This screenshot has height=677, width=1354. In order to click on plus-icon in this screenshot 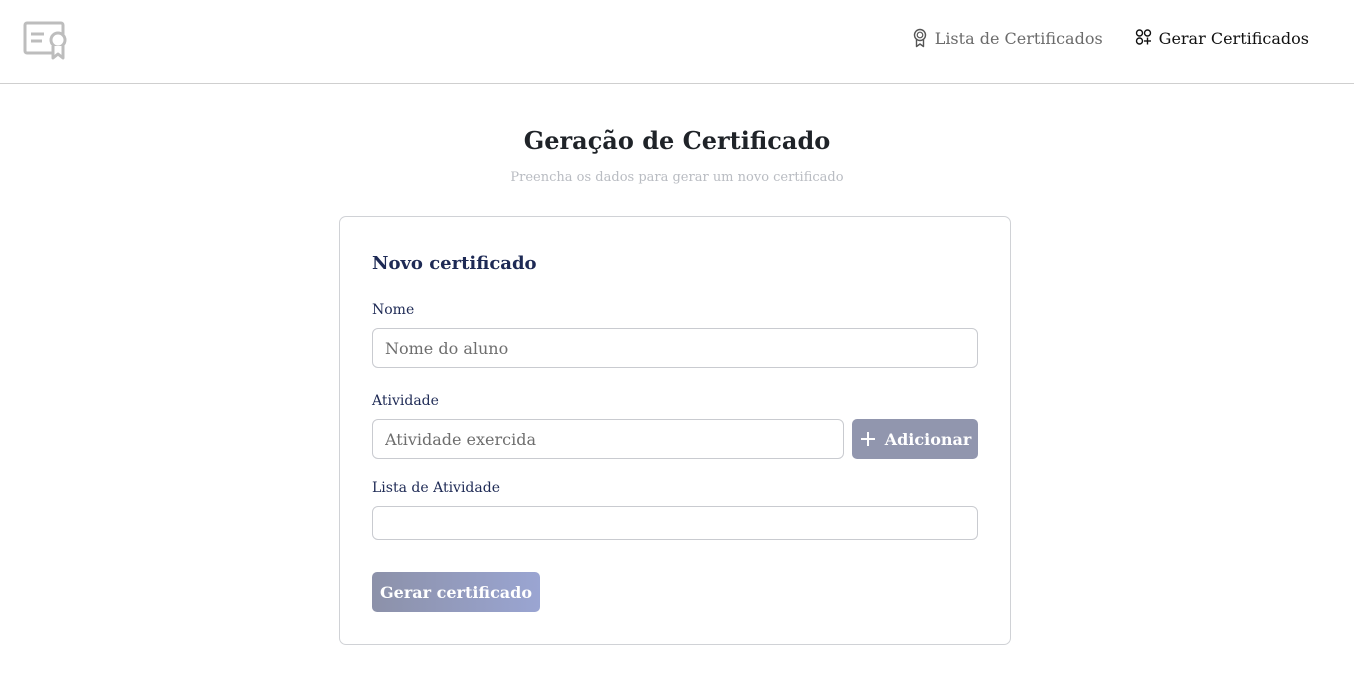, I will do `click(867, 439)`.